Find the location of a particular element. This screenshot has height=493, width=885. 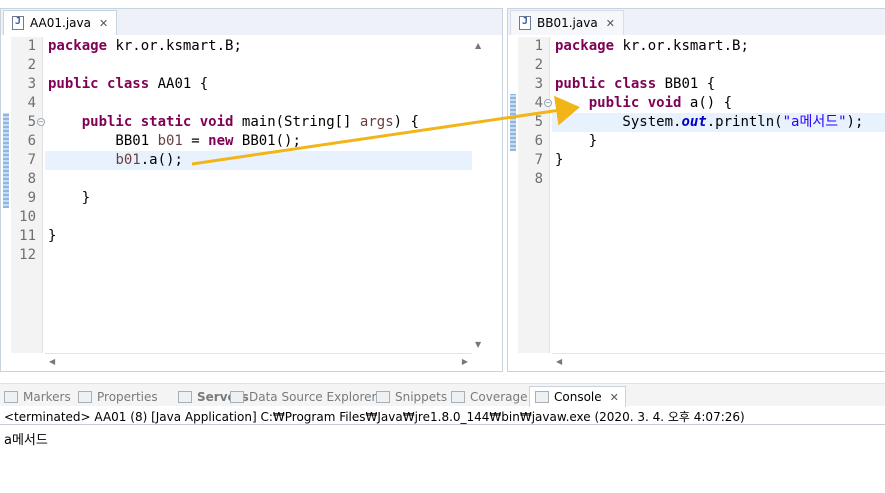

tab-label: AA01.java is located at coordinates (60, 23).